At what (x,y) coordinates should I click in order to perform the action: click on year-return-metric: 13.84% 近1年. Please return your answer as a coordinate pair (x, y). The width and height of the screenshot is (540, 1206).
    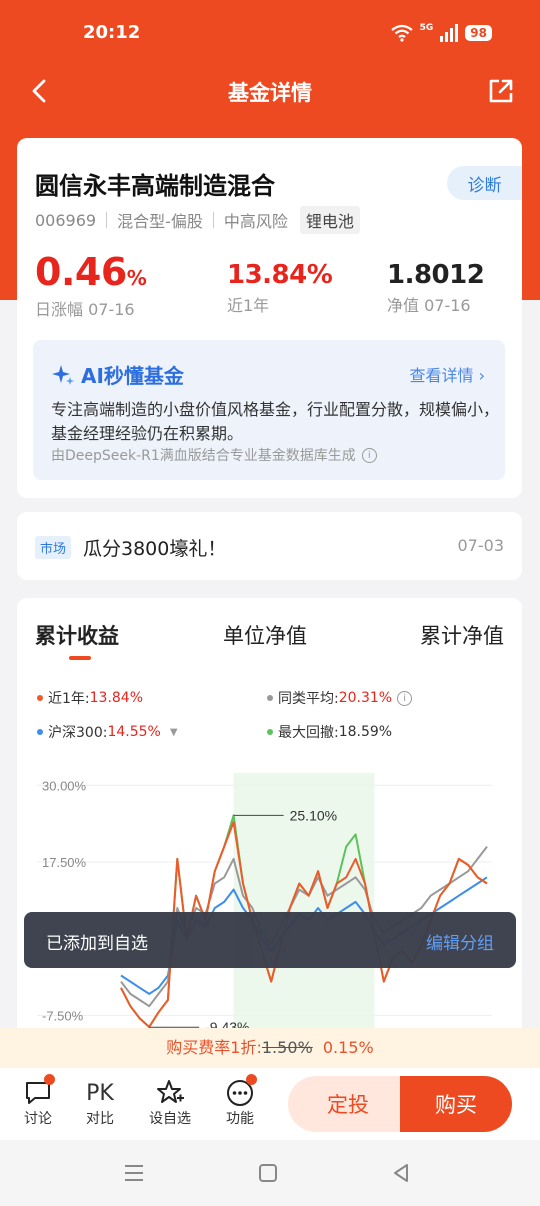
    Looking at the image, I should click on (280, 288).